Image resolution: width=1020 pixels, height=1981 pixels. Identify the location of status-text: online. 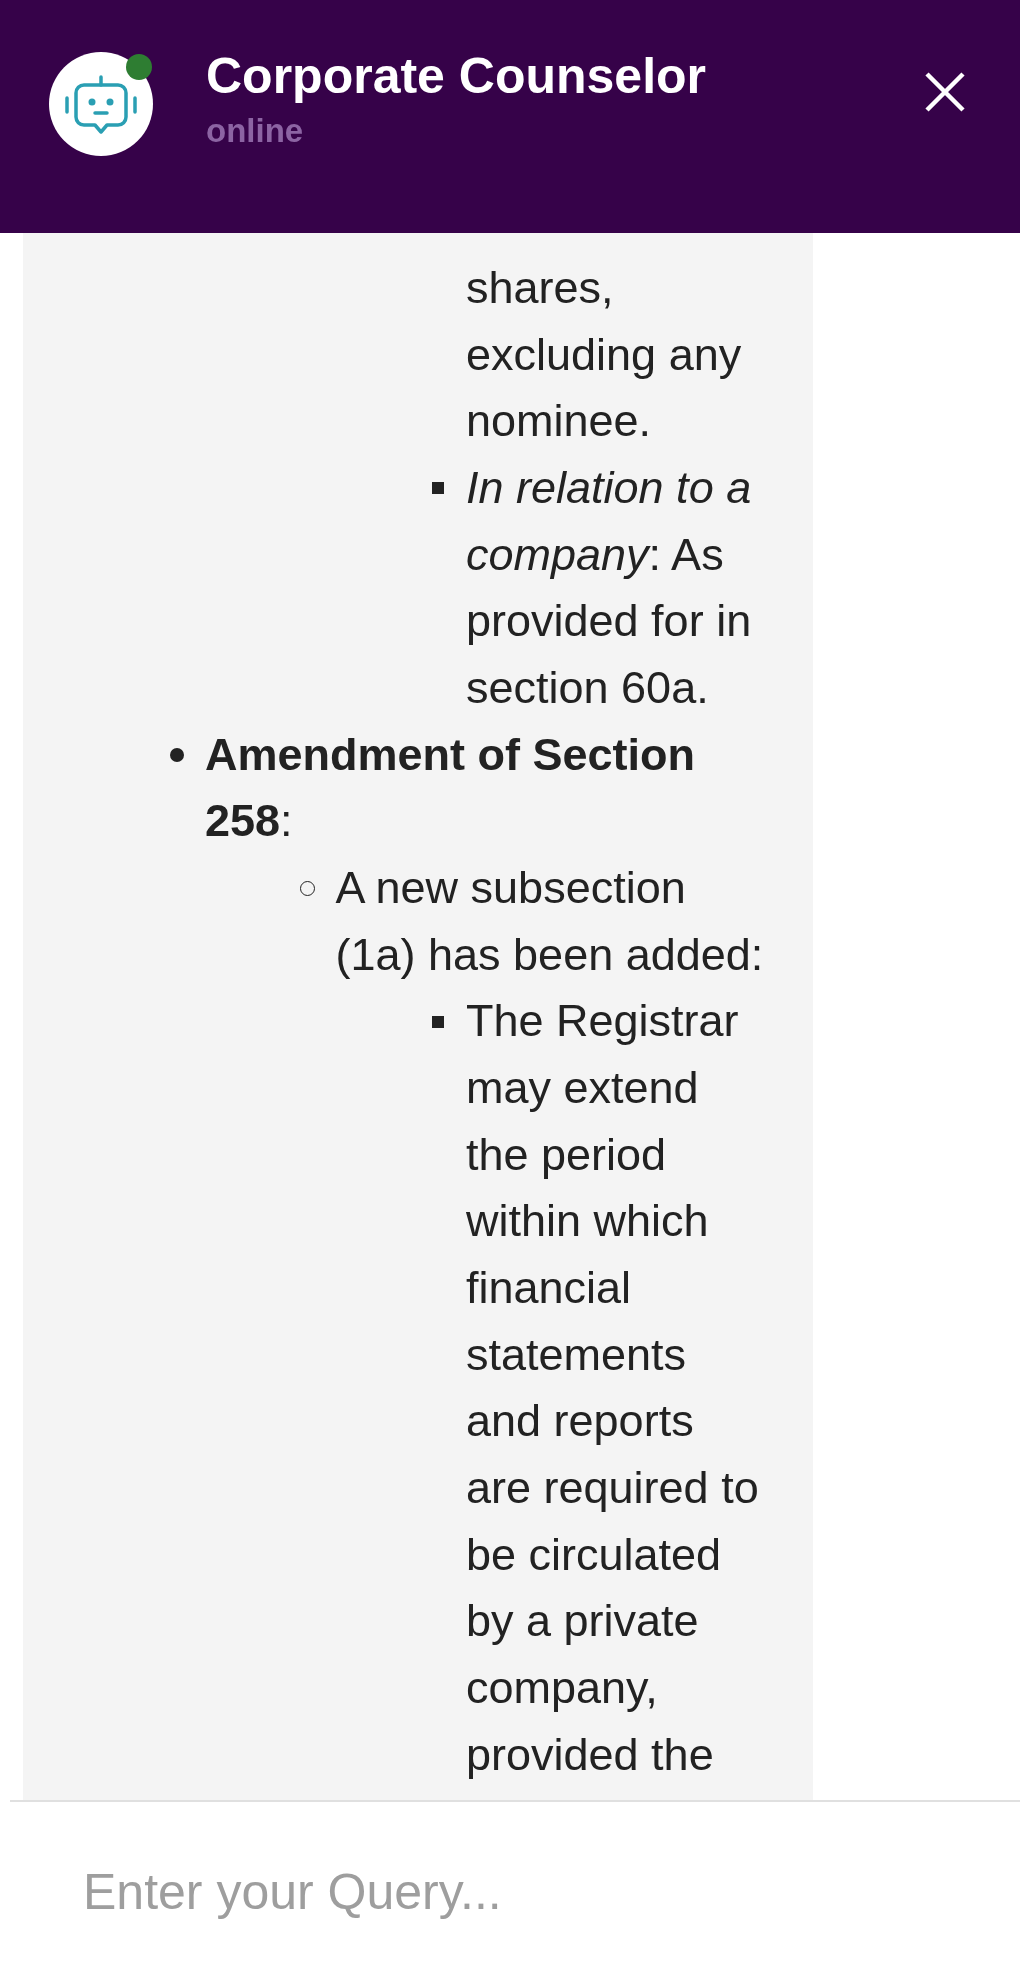
(255, 131).